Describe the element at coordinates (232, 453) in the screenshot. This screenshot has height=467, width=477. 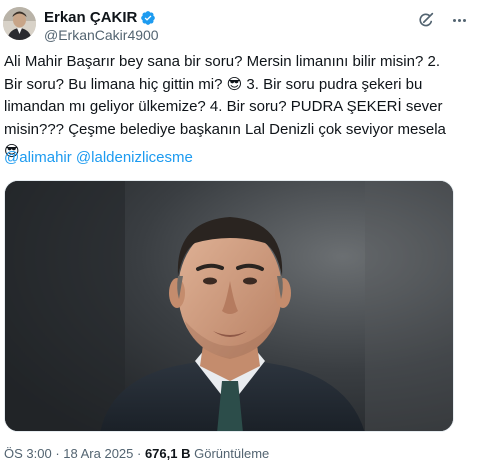
I see `views-label: Görüntüleme` at that location.